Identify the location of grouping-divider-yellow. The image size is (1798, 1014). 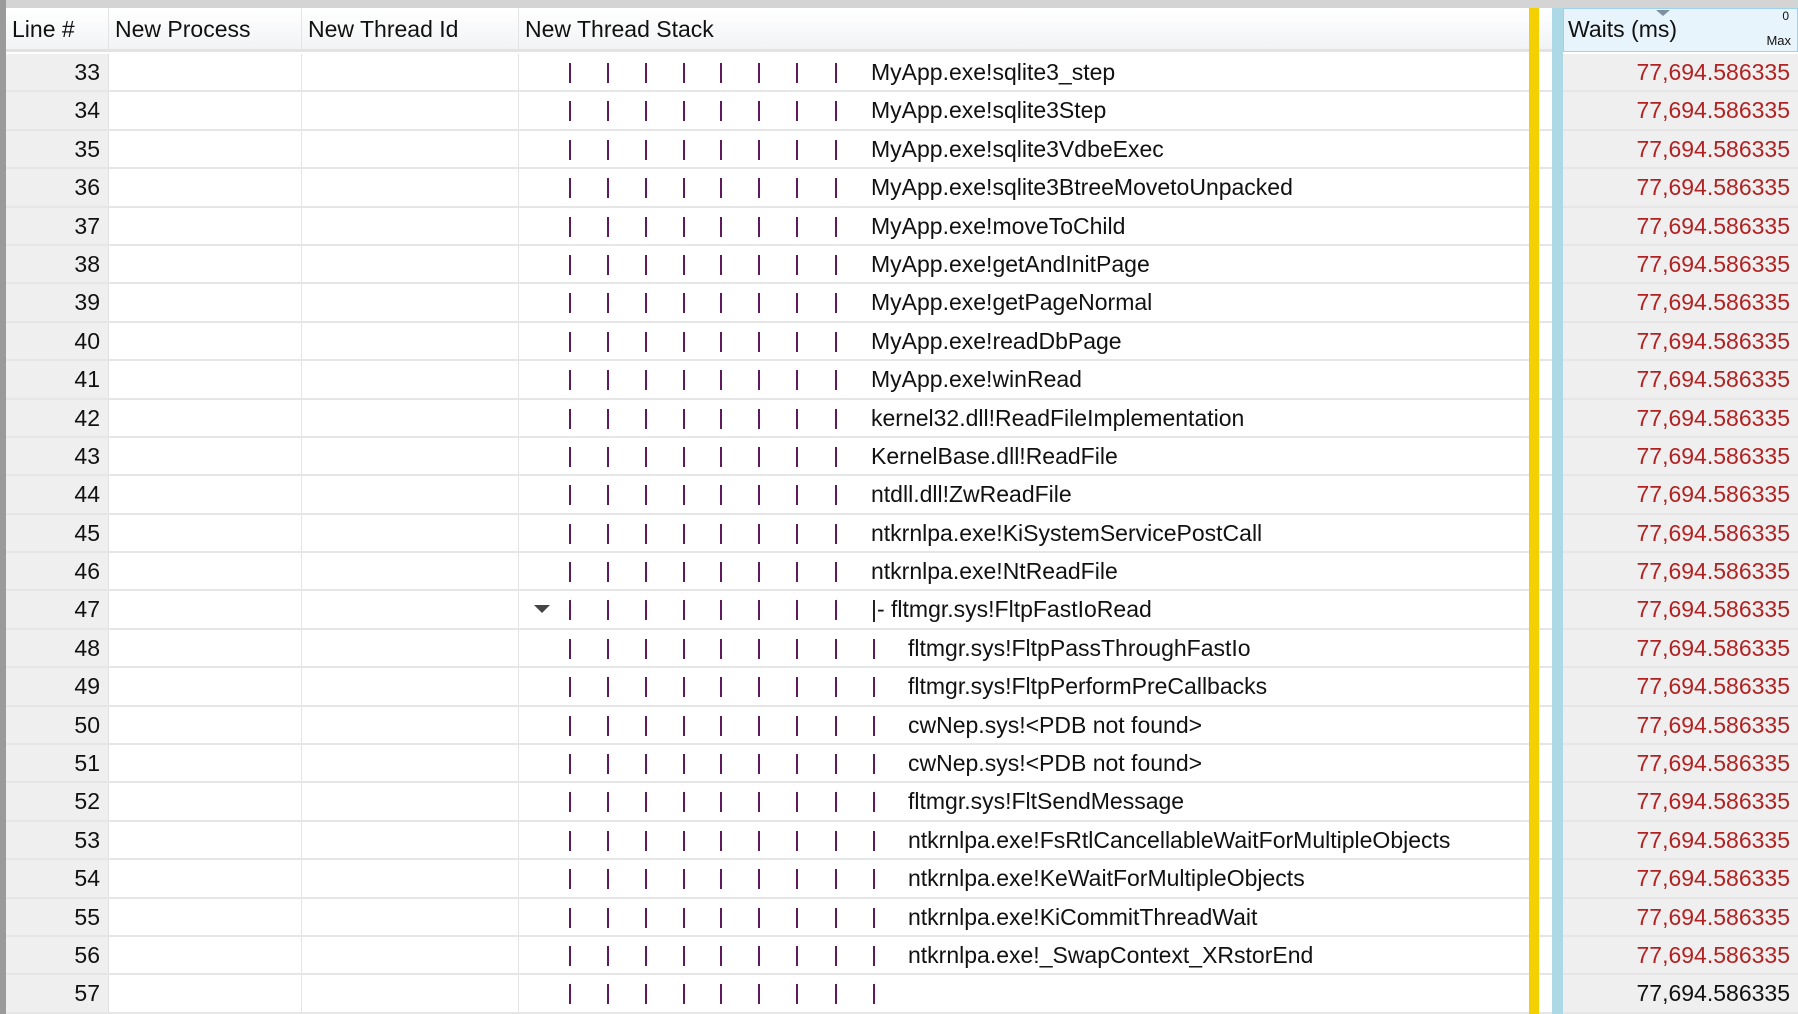
(1534, 511).